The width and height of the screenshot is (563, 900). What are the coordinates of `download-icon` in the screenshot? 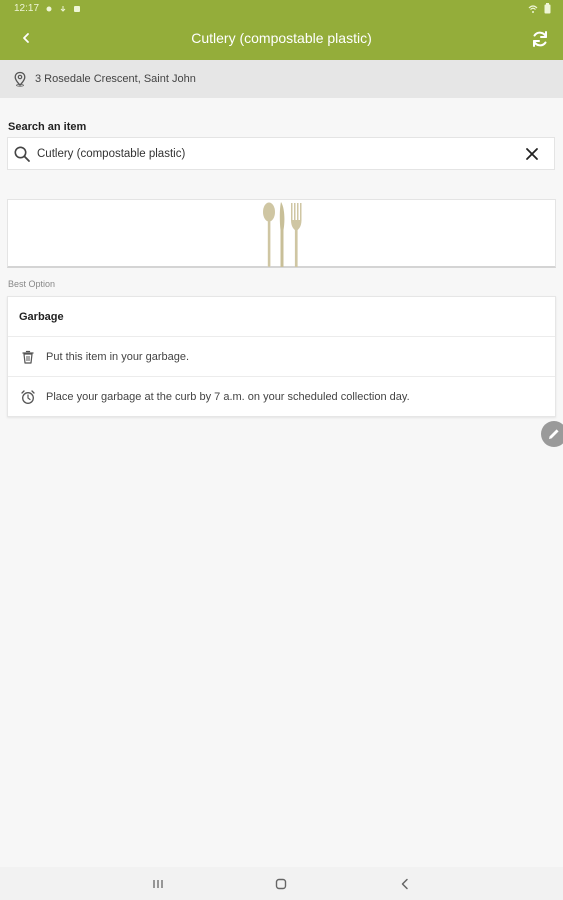 It's located at (63, 8).